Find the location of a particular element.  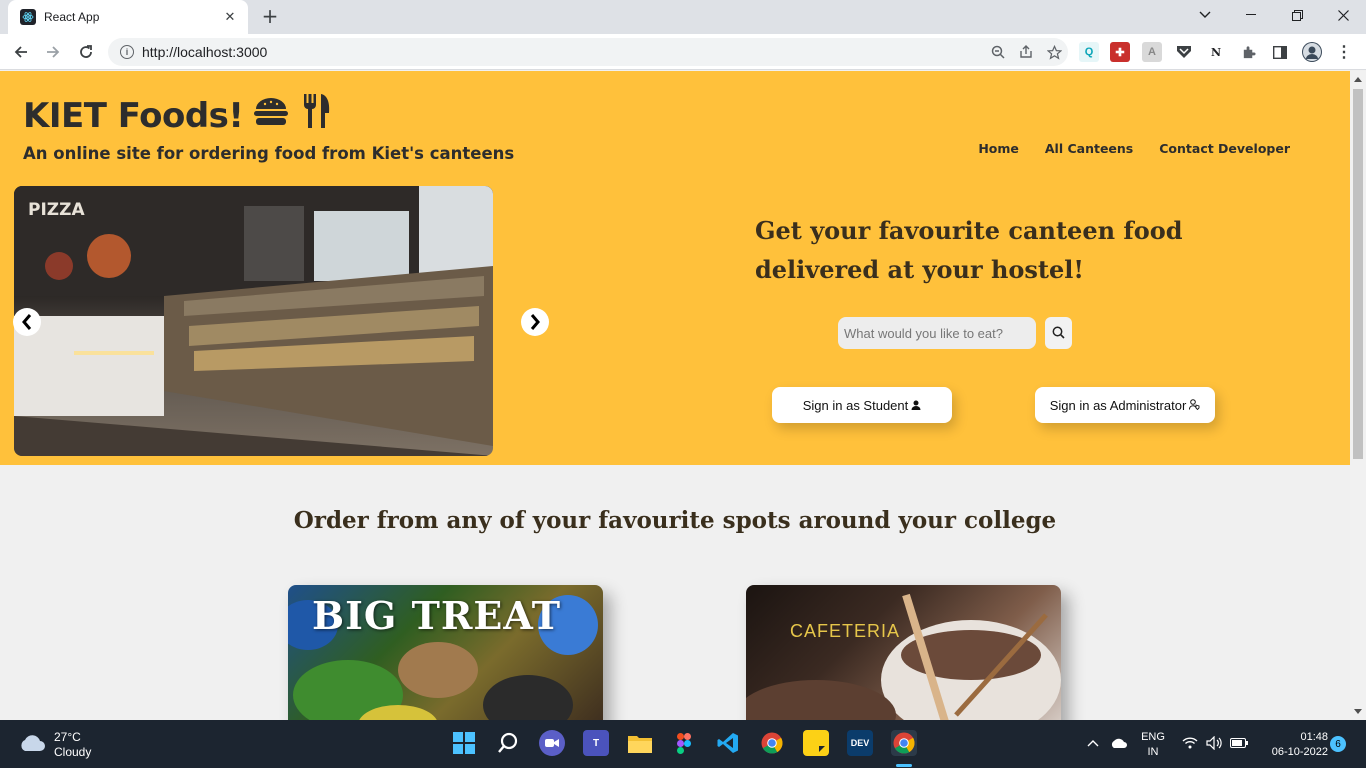

active-app-indicator is located at coordinates (904, 765).